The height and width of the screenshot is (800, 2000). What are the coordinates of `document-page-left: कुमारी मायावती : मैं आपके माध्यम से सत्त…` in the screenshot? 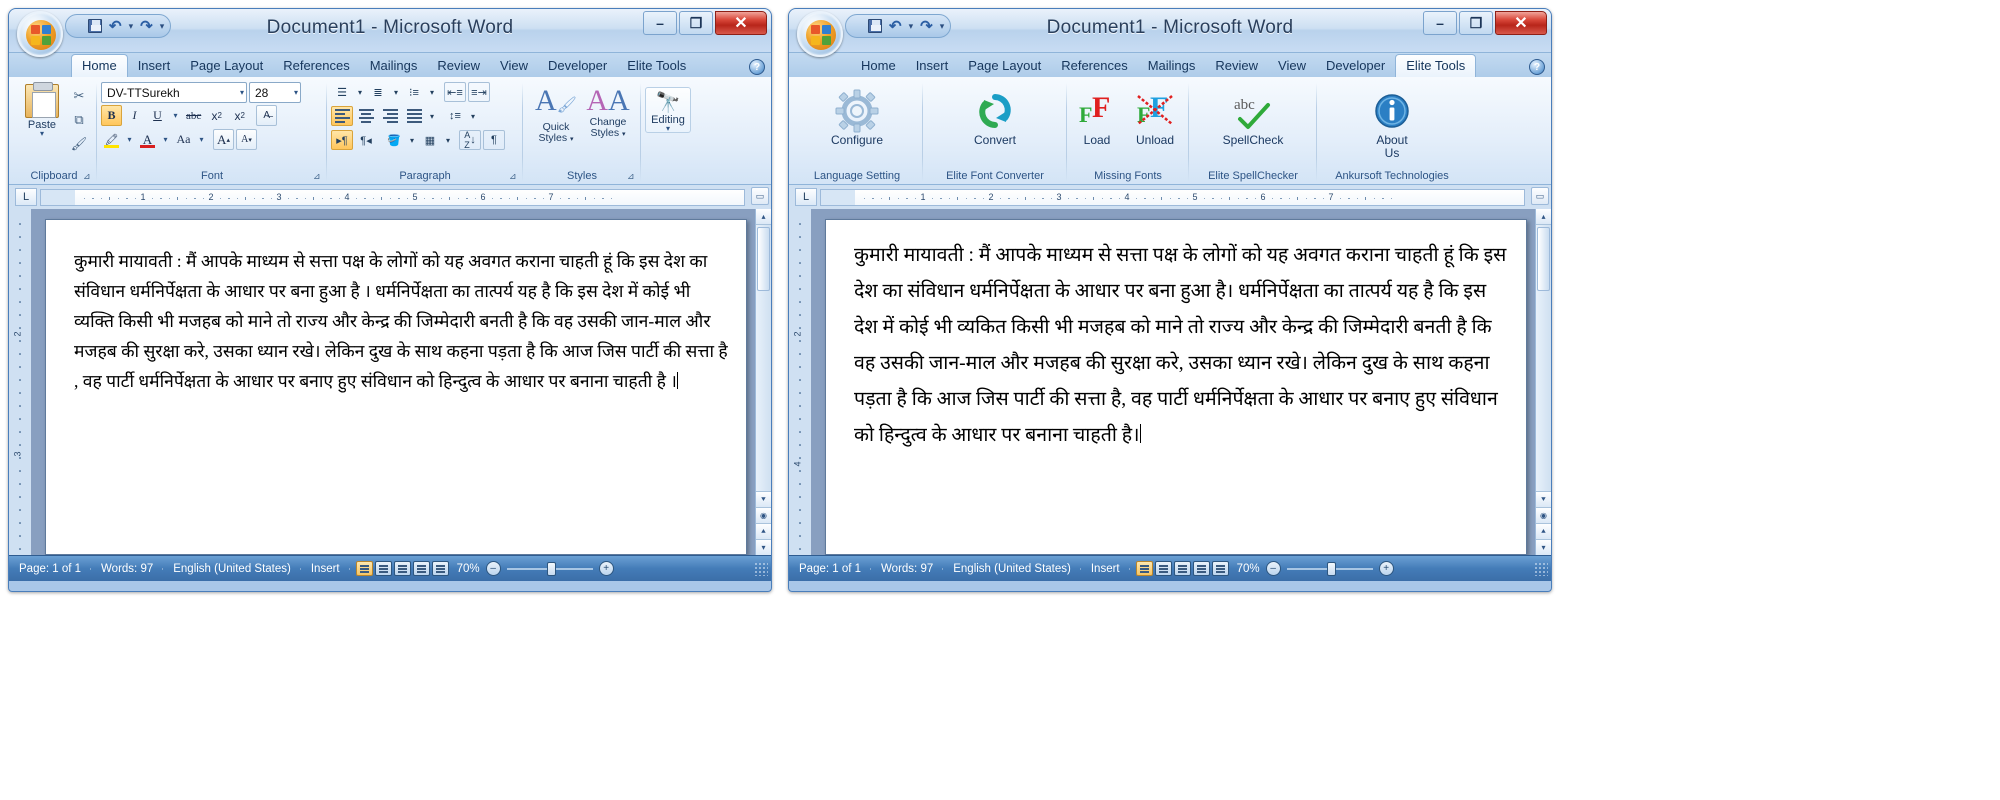 It's located at (396, 387).